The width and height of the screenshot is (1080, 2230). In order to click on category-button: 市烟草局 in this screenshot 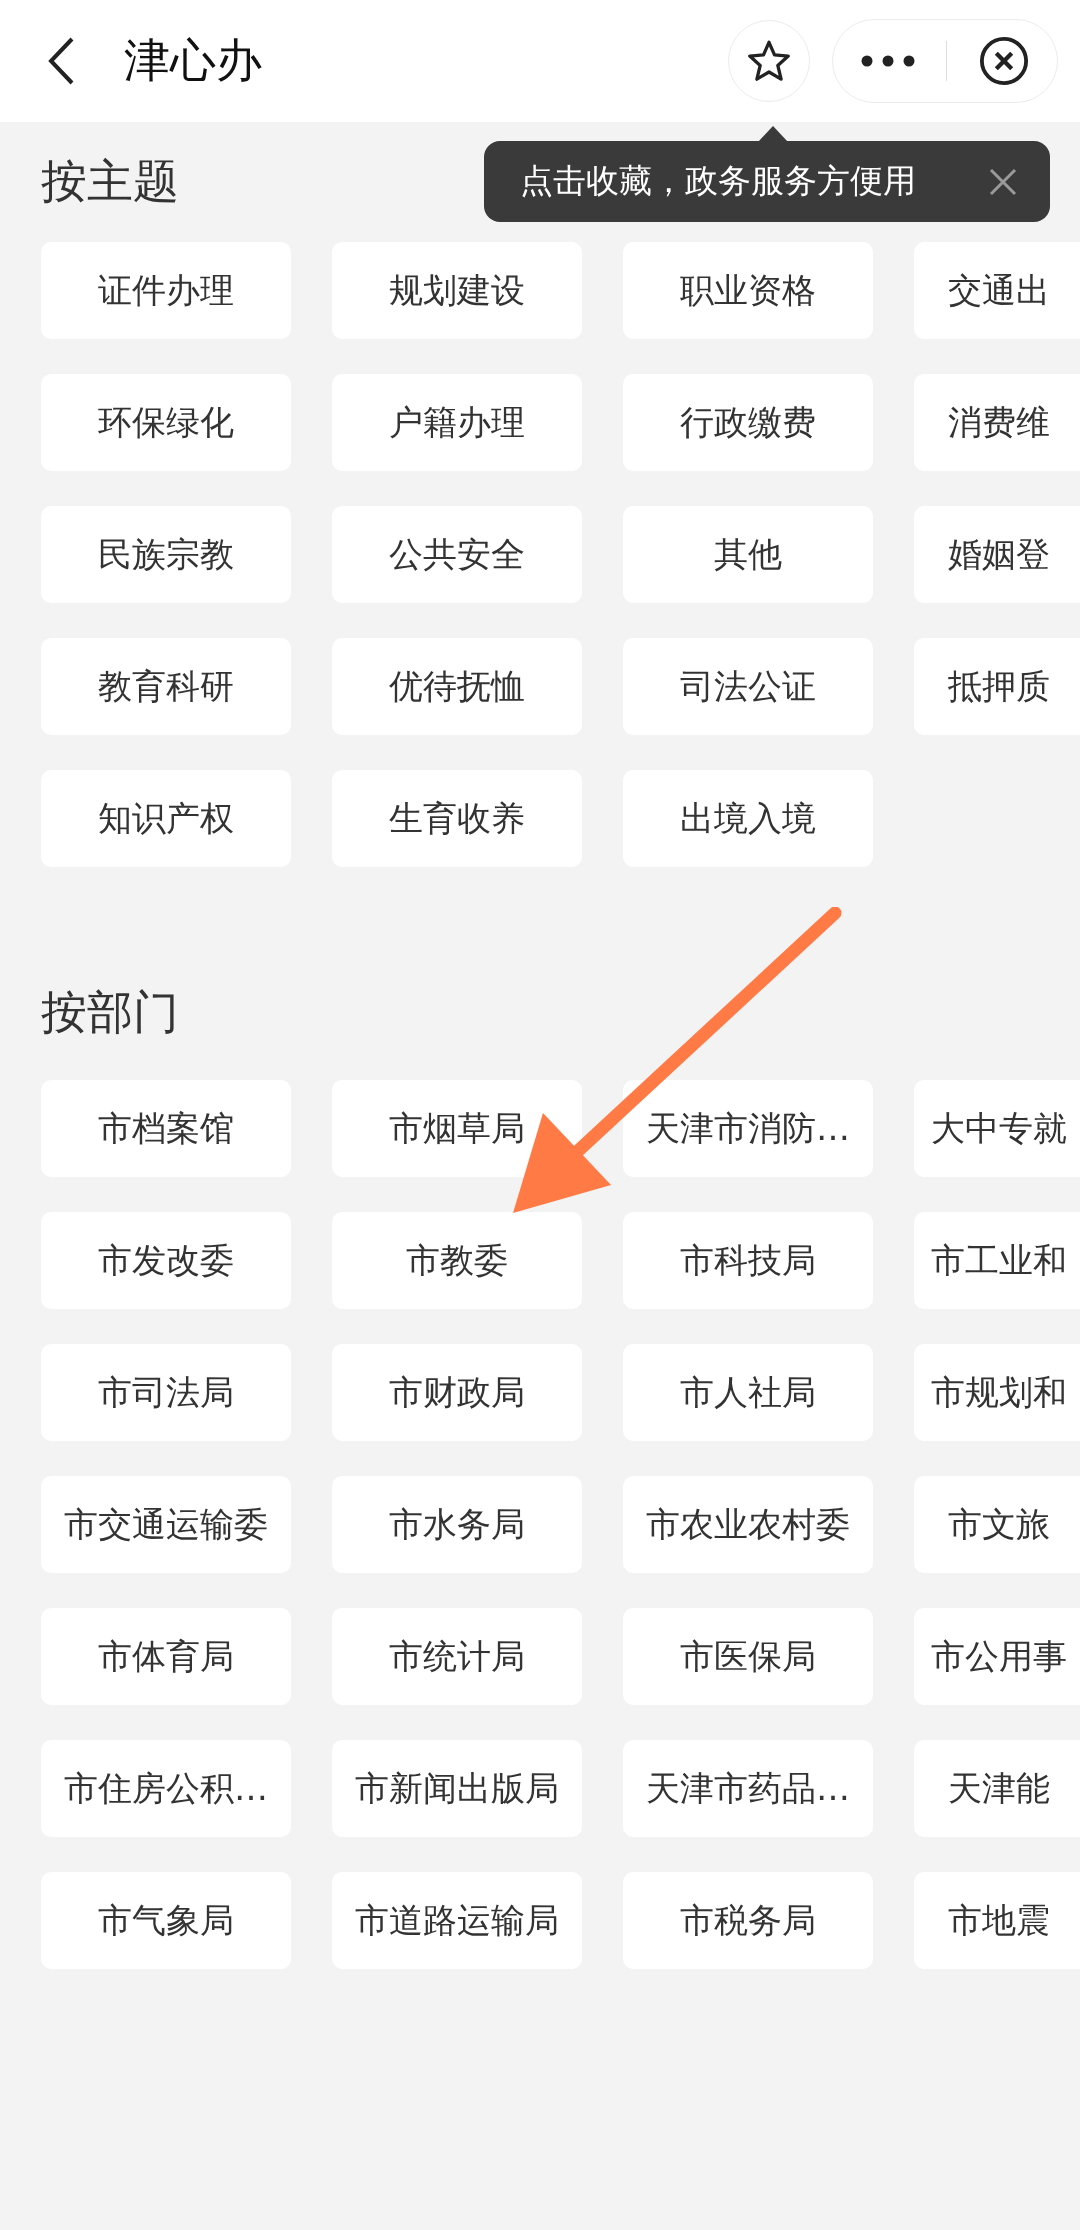, I will do `click(457, 1128)`.